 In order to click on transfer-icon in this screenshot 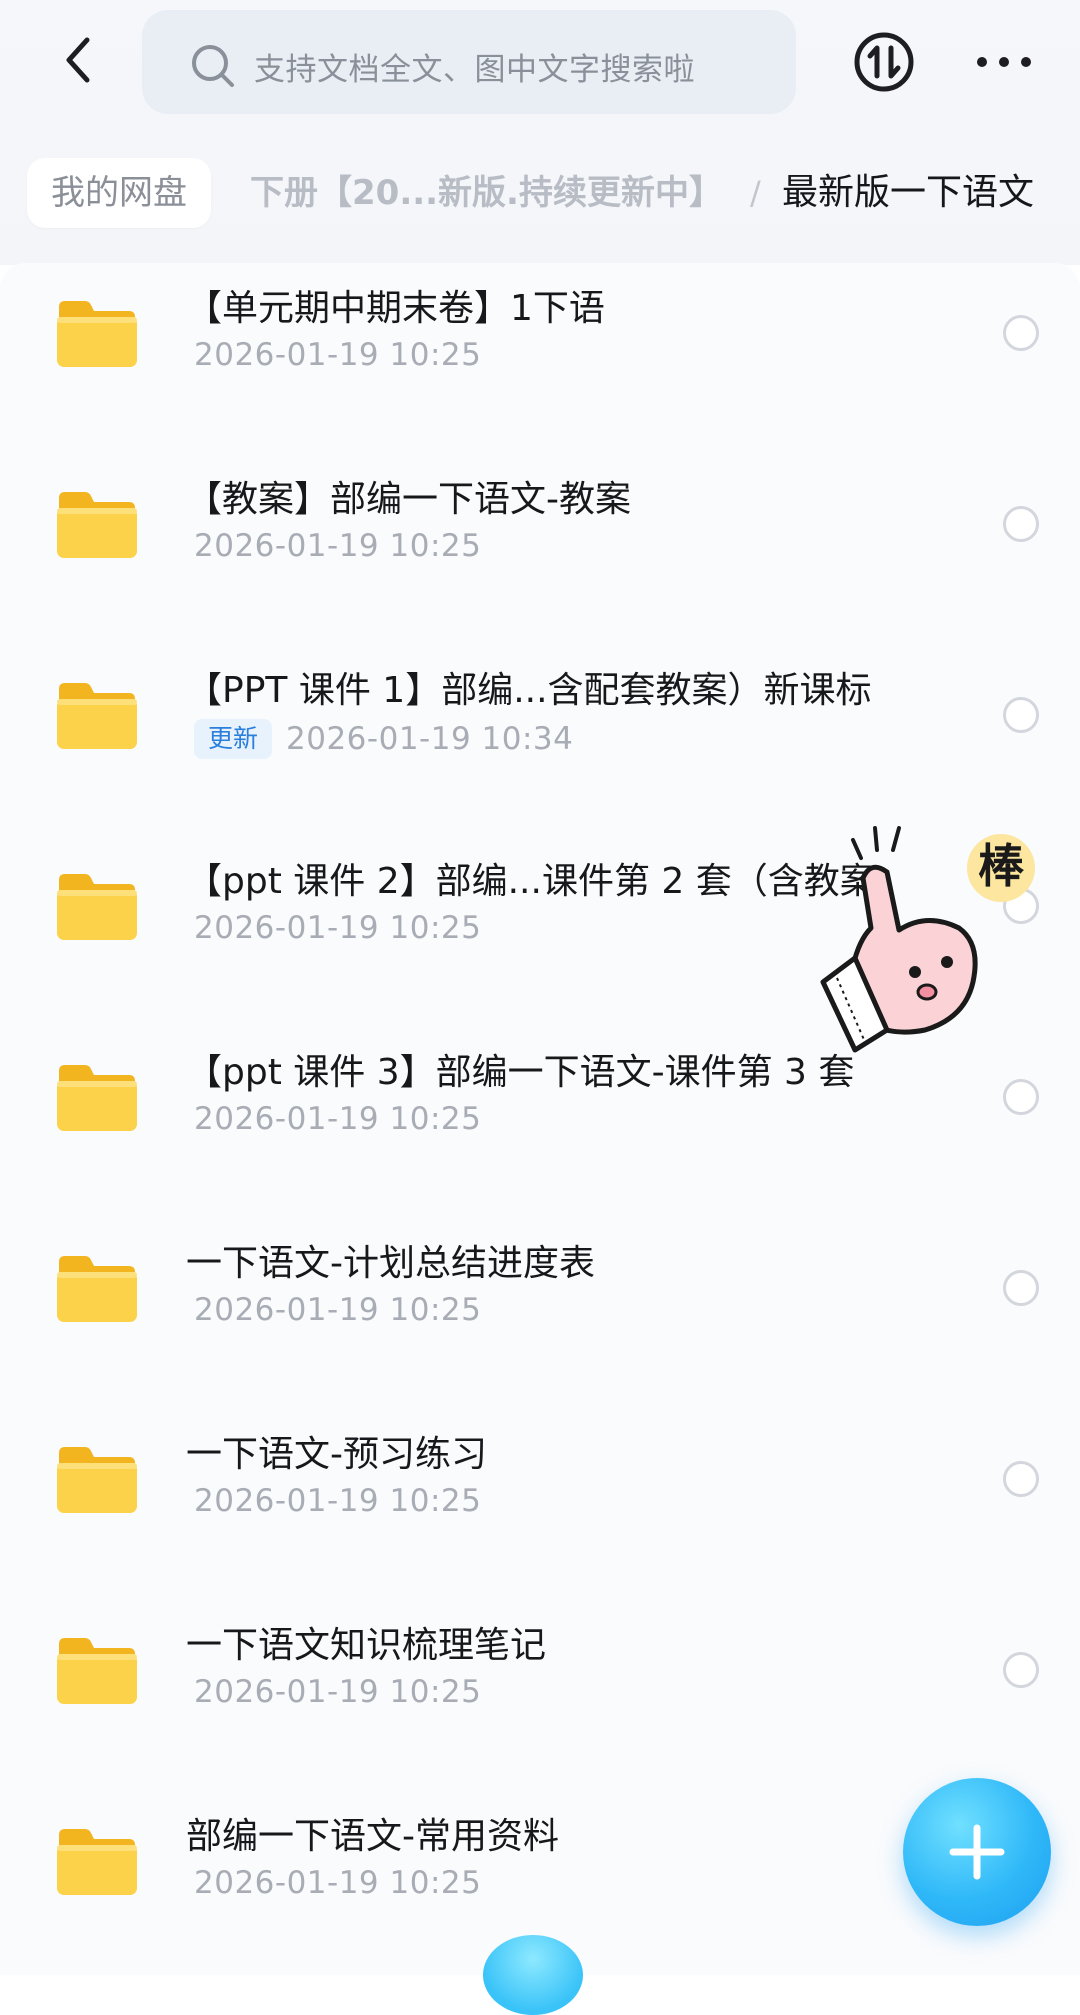, I will do `click(884, 62)`.